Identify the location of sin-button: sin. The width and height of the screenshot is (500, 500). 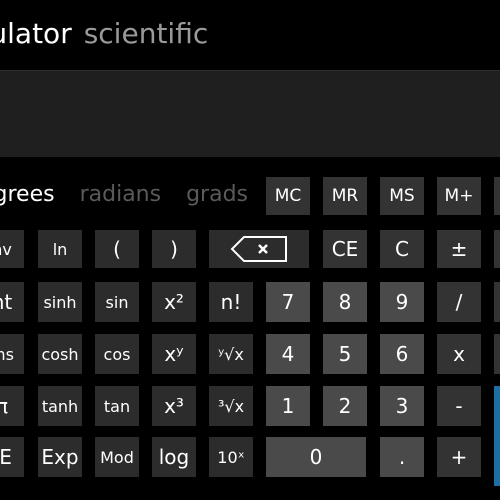
(117, 302).